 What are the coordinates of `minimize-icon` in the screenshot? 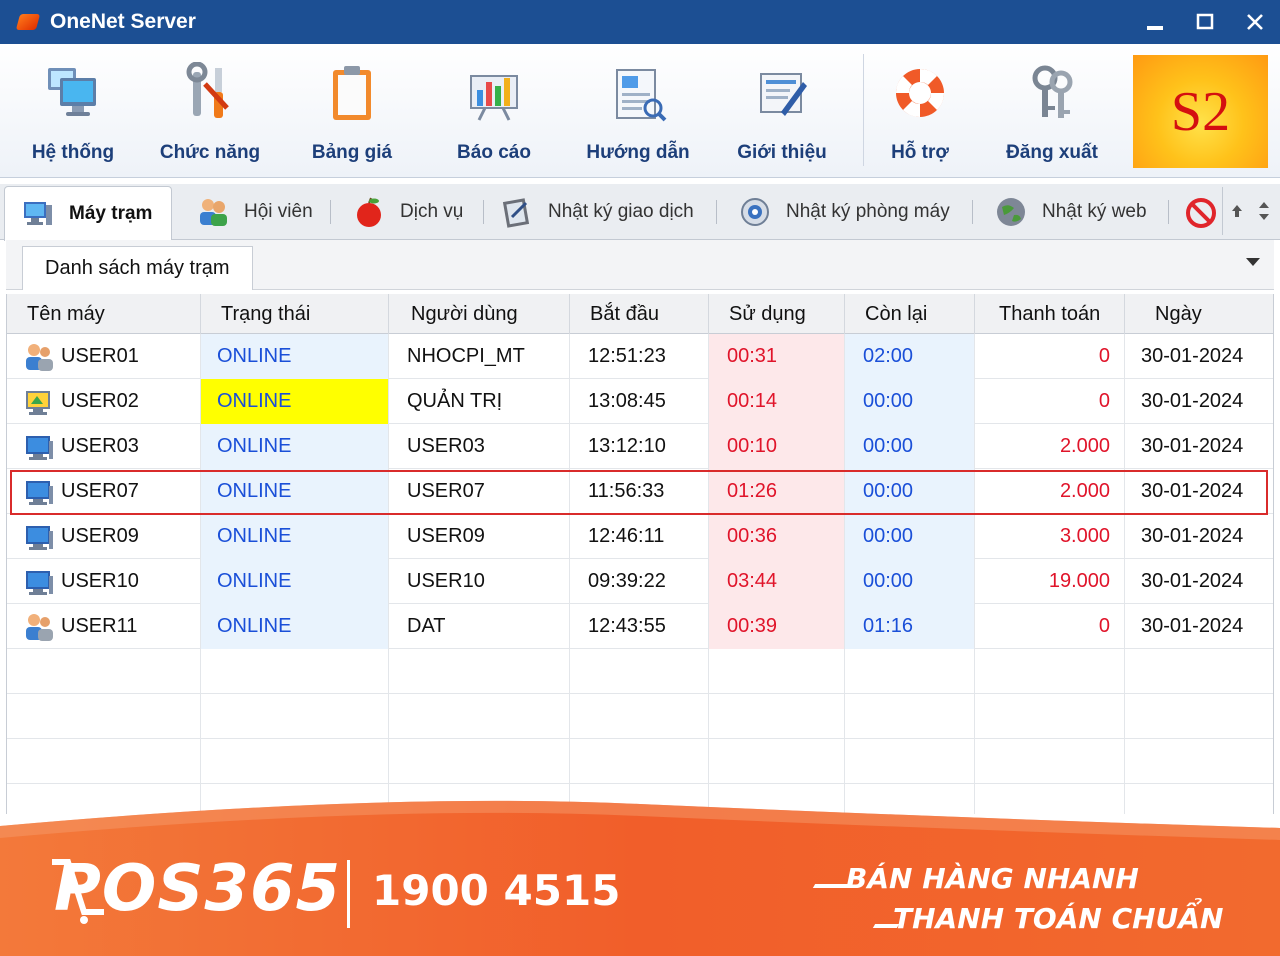 It's located at (1155, 28).